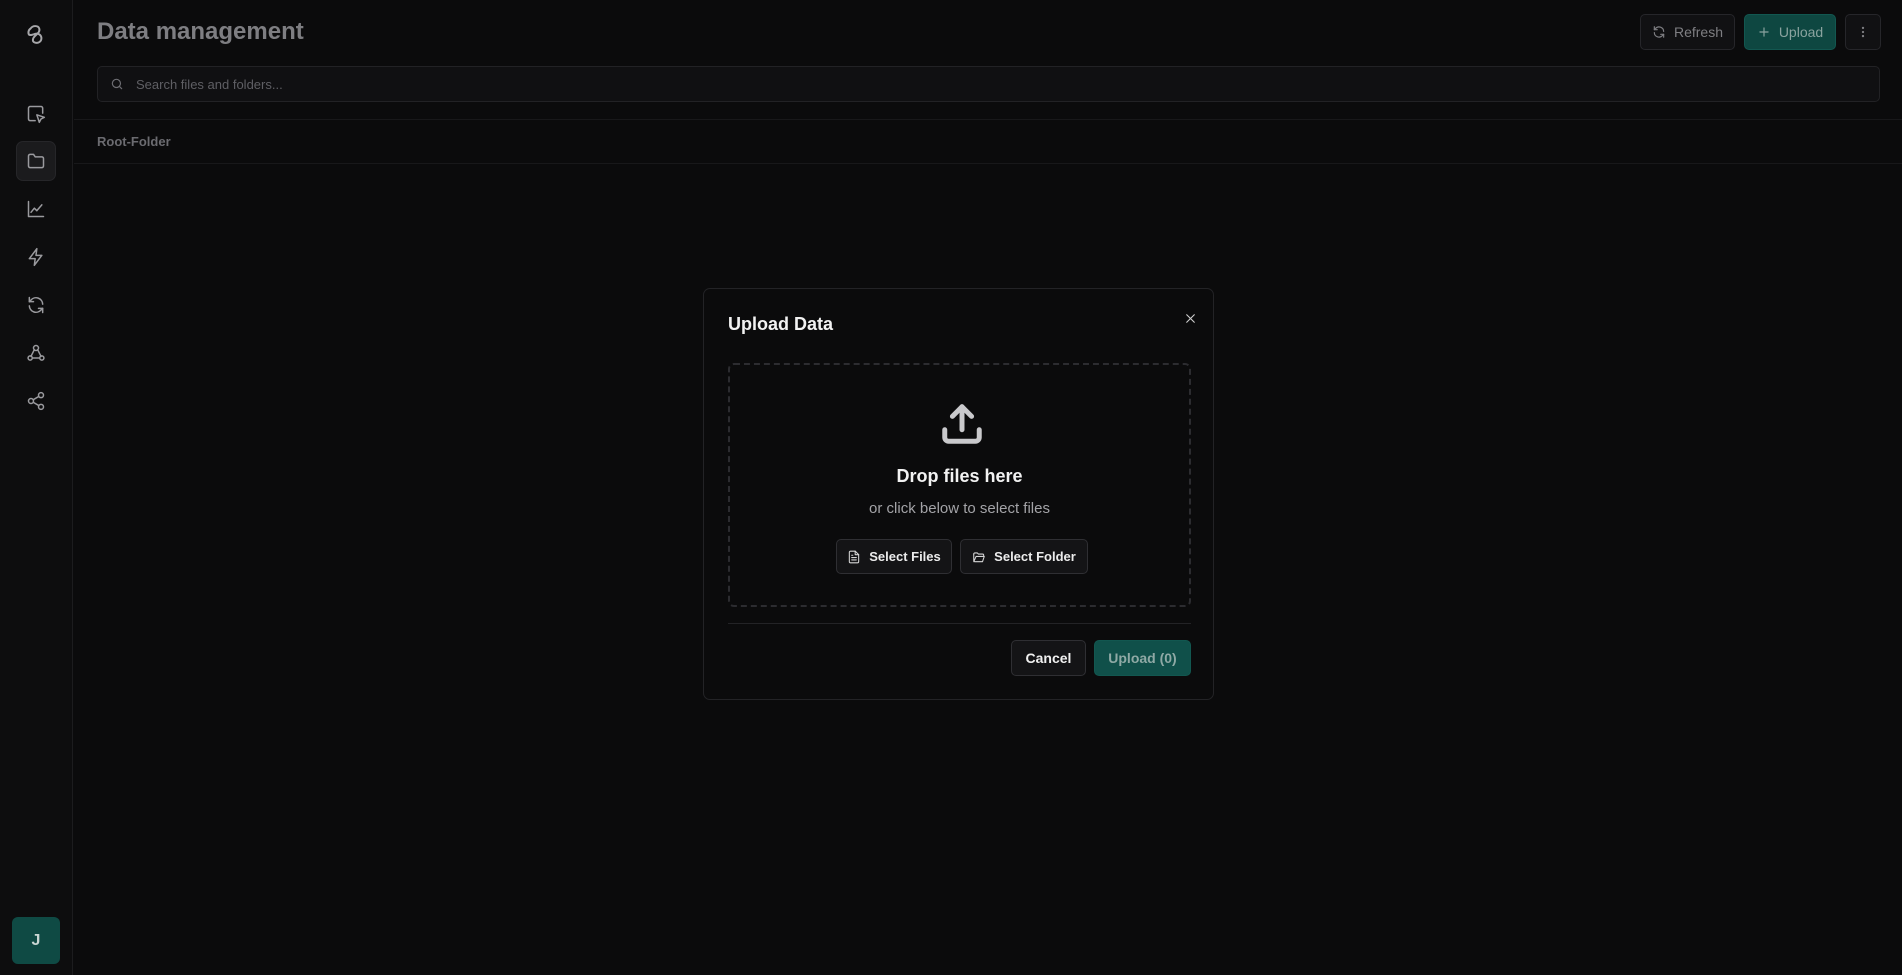 This screenshot has height=975, width=1902. What do you see at coordinates (36, 940) in the screenshot?
I see `avatar: J` at bounding box center [36, 940].